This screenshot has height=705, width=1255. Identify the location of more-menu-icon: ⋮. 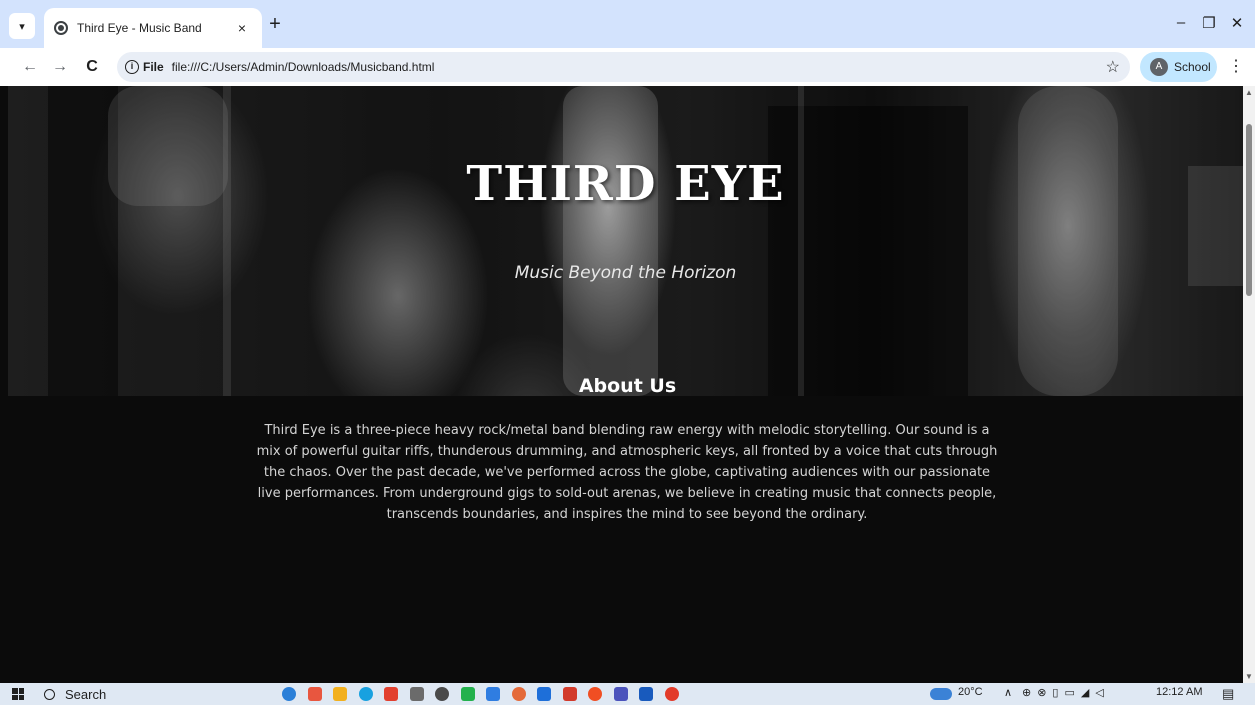
(1236, 66).